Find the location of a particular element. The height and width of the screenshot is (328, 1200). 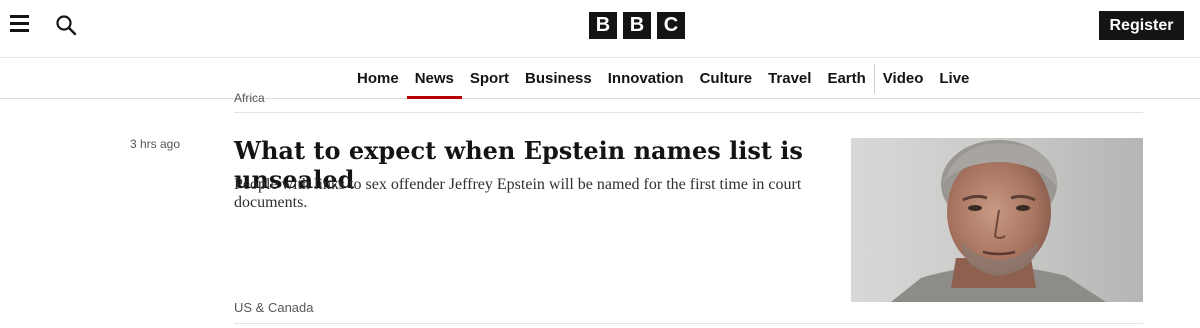

nav-item-travel: Travel is located at coordinates (789, 78).